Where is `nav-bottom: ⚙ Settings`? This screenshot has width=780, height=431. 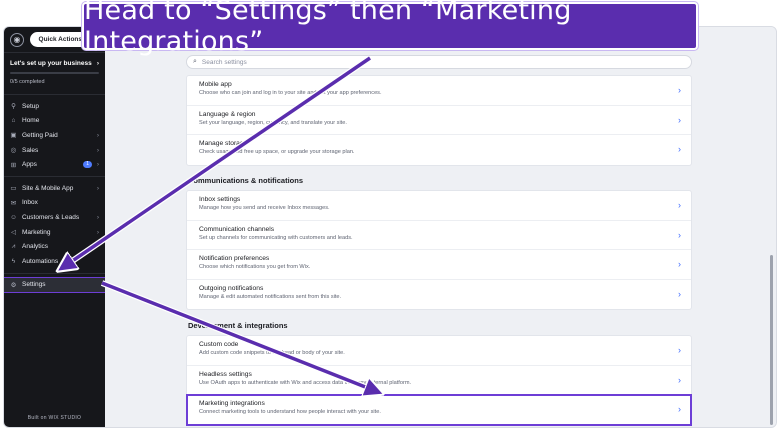
nav-bottom: ⚙ Settings is located at coordinates (55, 285).